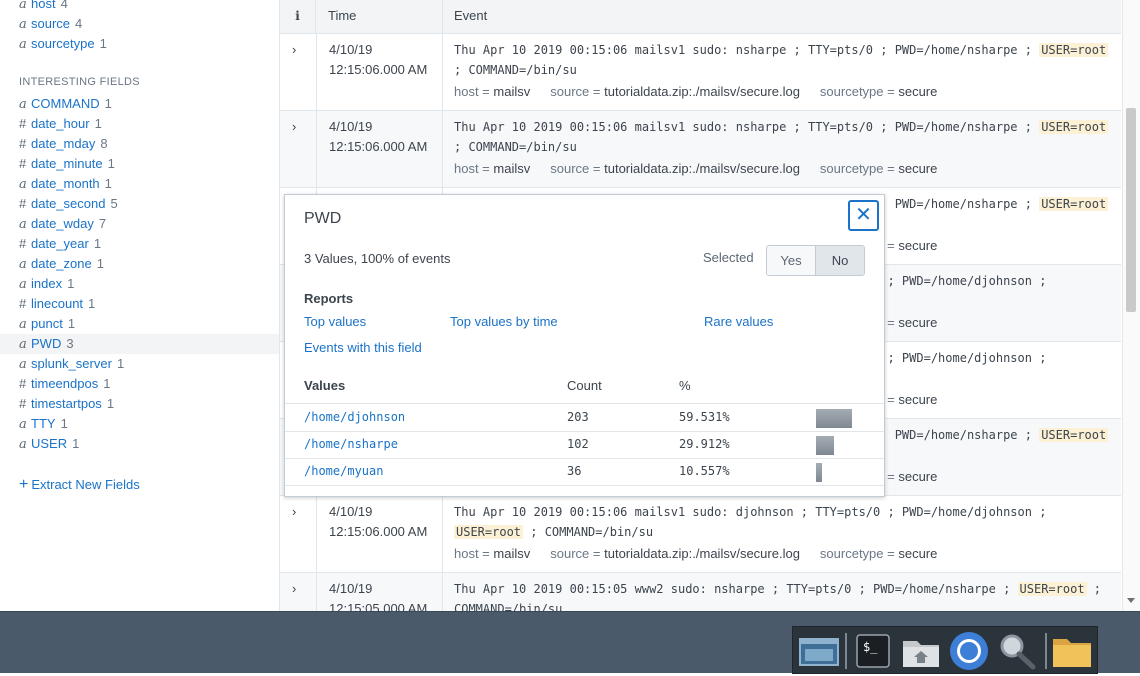 The image size is (1140, 676). What do you see at coordinates (363, 347) in the screenshot?
I see `events-with-field-link: Events with this field` at bounding box center [363, 347].